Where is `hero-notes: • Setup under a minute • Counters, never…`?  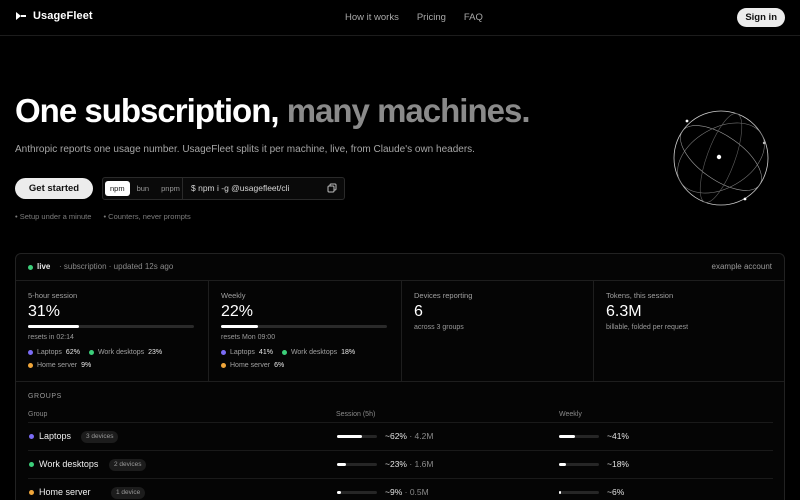 hero-notes: • Setup under a minute • Counters, never… is located at coordinates (103, 216).